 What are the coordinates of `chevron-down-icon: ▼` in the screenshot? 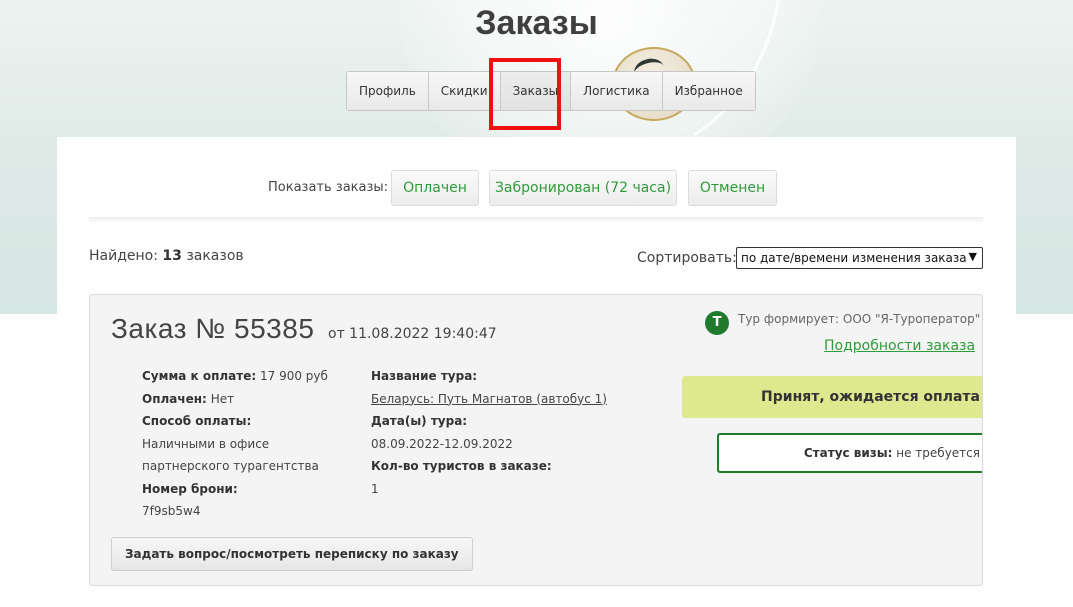 It's located at (972, 256).